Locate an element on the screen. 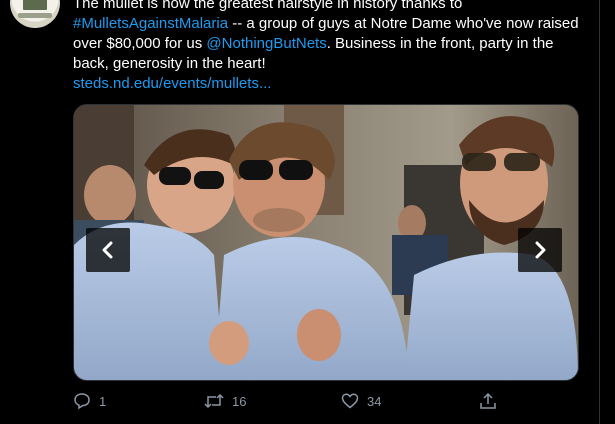 This screenshot has width=615, height=424. reply-icon is located at coordinates (82, 401).